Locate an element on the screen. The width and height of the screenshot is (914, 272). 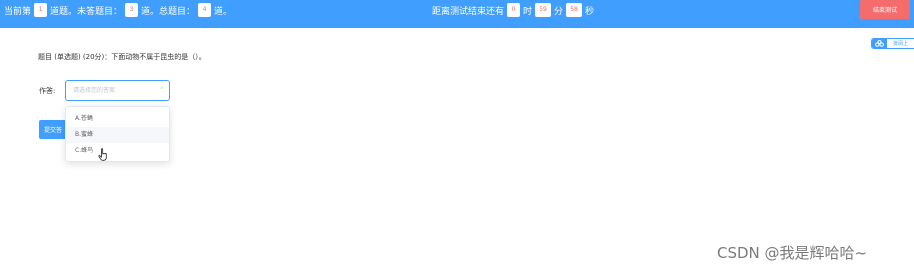
unanswered-suffix: 道。总题目： is located at coordinates (168, 11).